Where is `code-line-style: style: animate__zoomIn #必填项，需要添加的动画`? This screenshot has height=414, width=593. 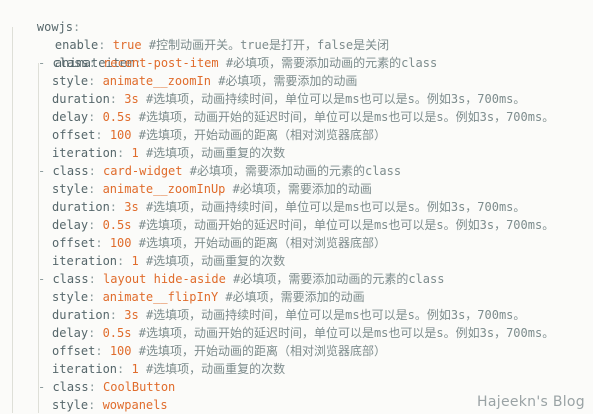
code-line-style: style: animate__zoomIn #必填项，需要添加的动画 is located at coordinates (205, 81).